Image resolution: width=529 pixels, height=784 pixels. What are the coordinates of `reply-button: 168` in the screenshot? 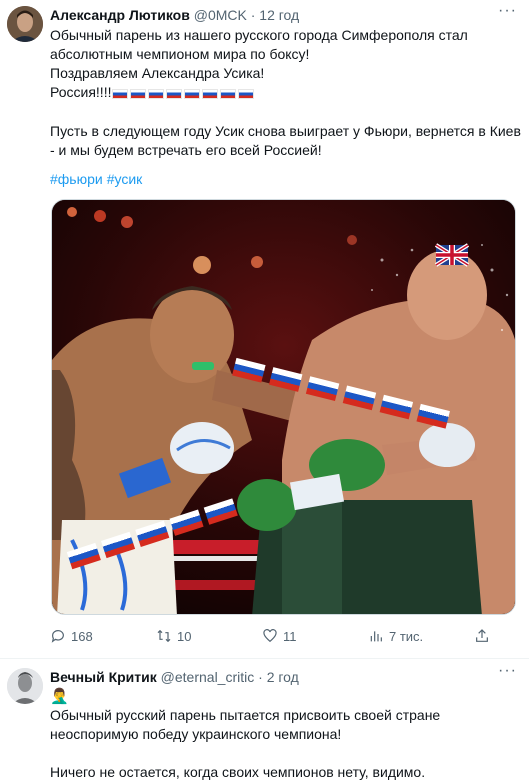 It's located at (71, 636).